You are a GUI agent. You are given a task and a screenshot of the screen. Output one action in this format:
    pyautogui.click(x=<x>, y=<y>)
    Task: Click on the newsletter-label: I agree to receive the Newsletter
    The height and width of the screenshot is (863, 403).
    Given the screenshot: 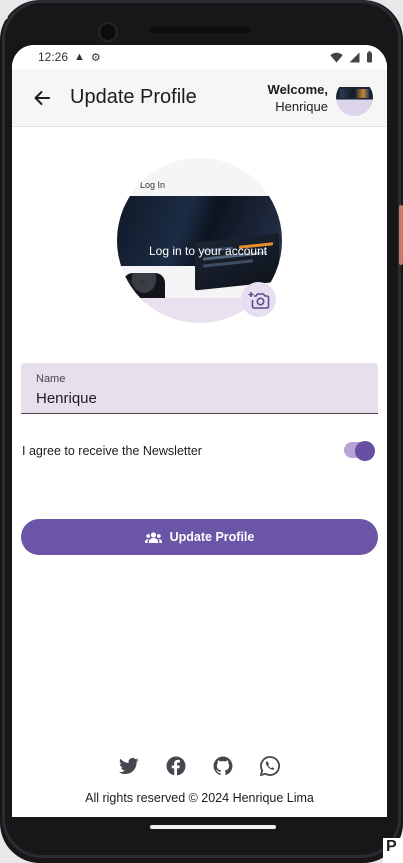 What is the action you would take?
    pyautogui.click(x=112, y=451)
    